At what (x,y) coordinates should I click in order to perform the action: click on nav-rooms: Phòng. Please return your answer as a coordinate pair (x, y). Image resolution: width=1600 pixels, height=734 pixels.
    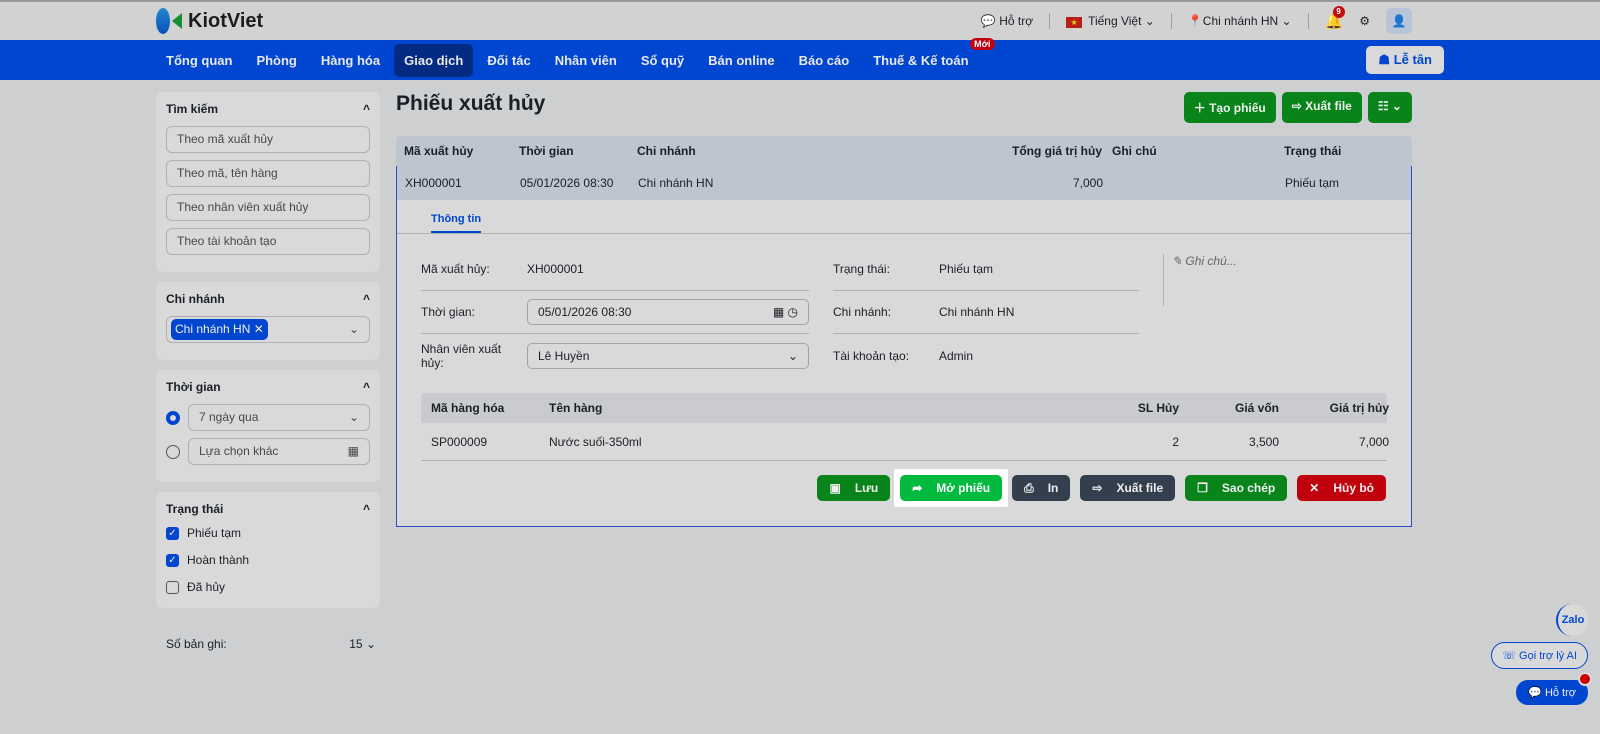
    Looking at the image, I should click on (276, 60).